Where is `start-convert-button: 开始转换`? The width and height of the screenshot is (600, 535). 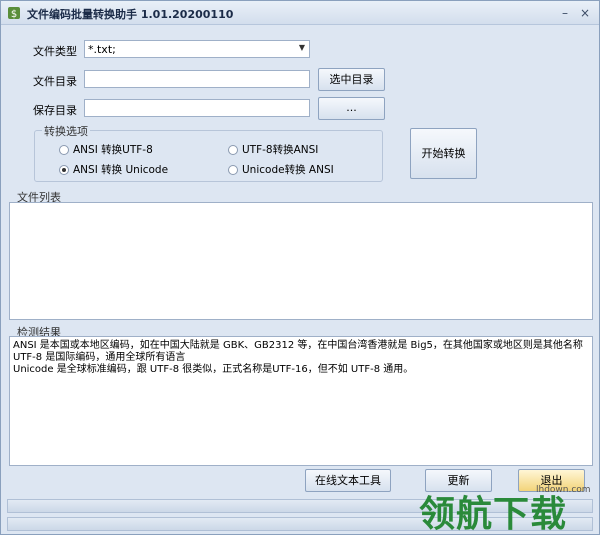 start-convert-button: 开始转换 is located at coordinates (443, 153).